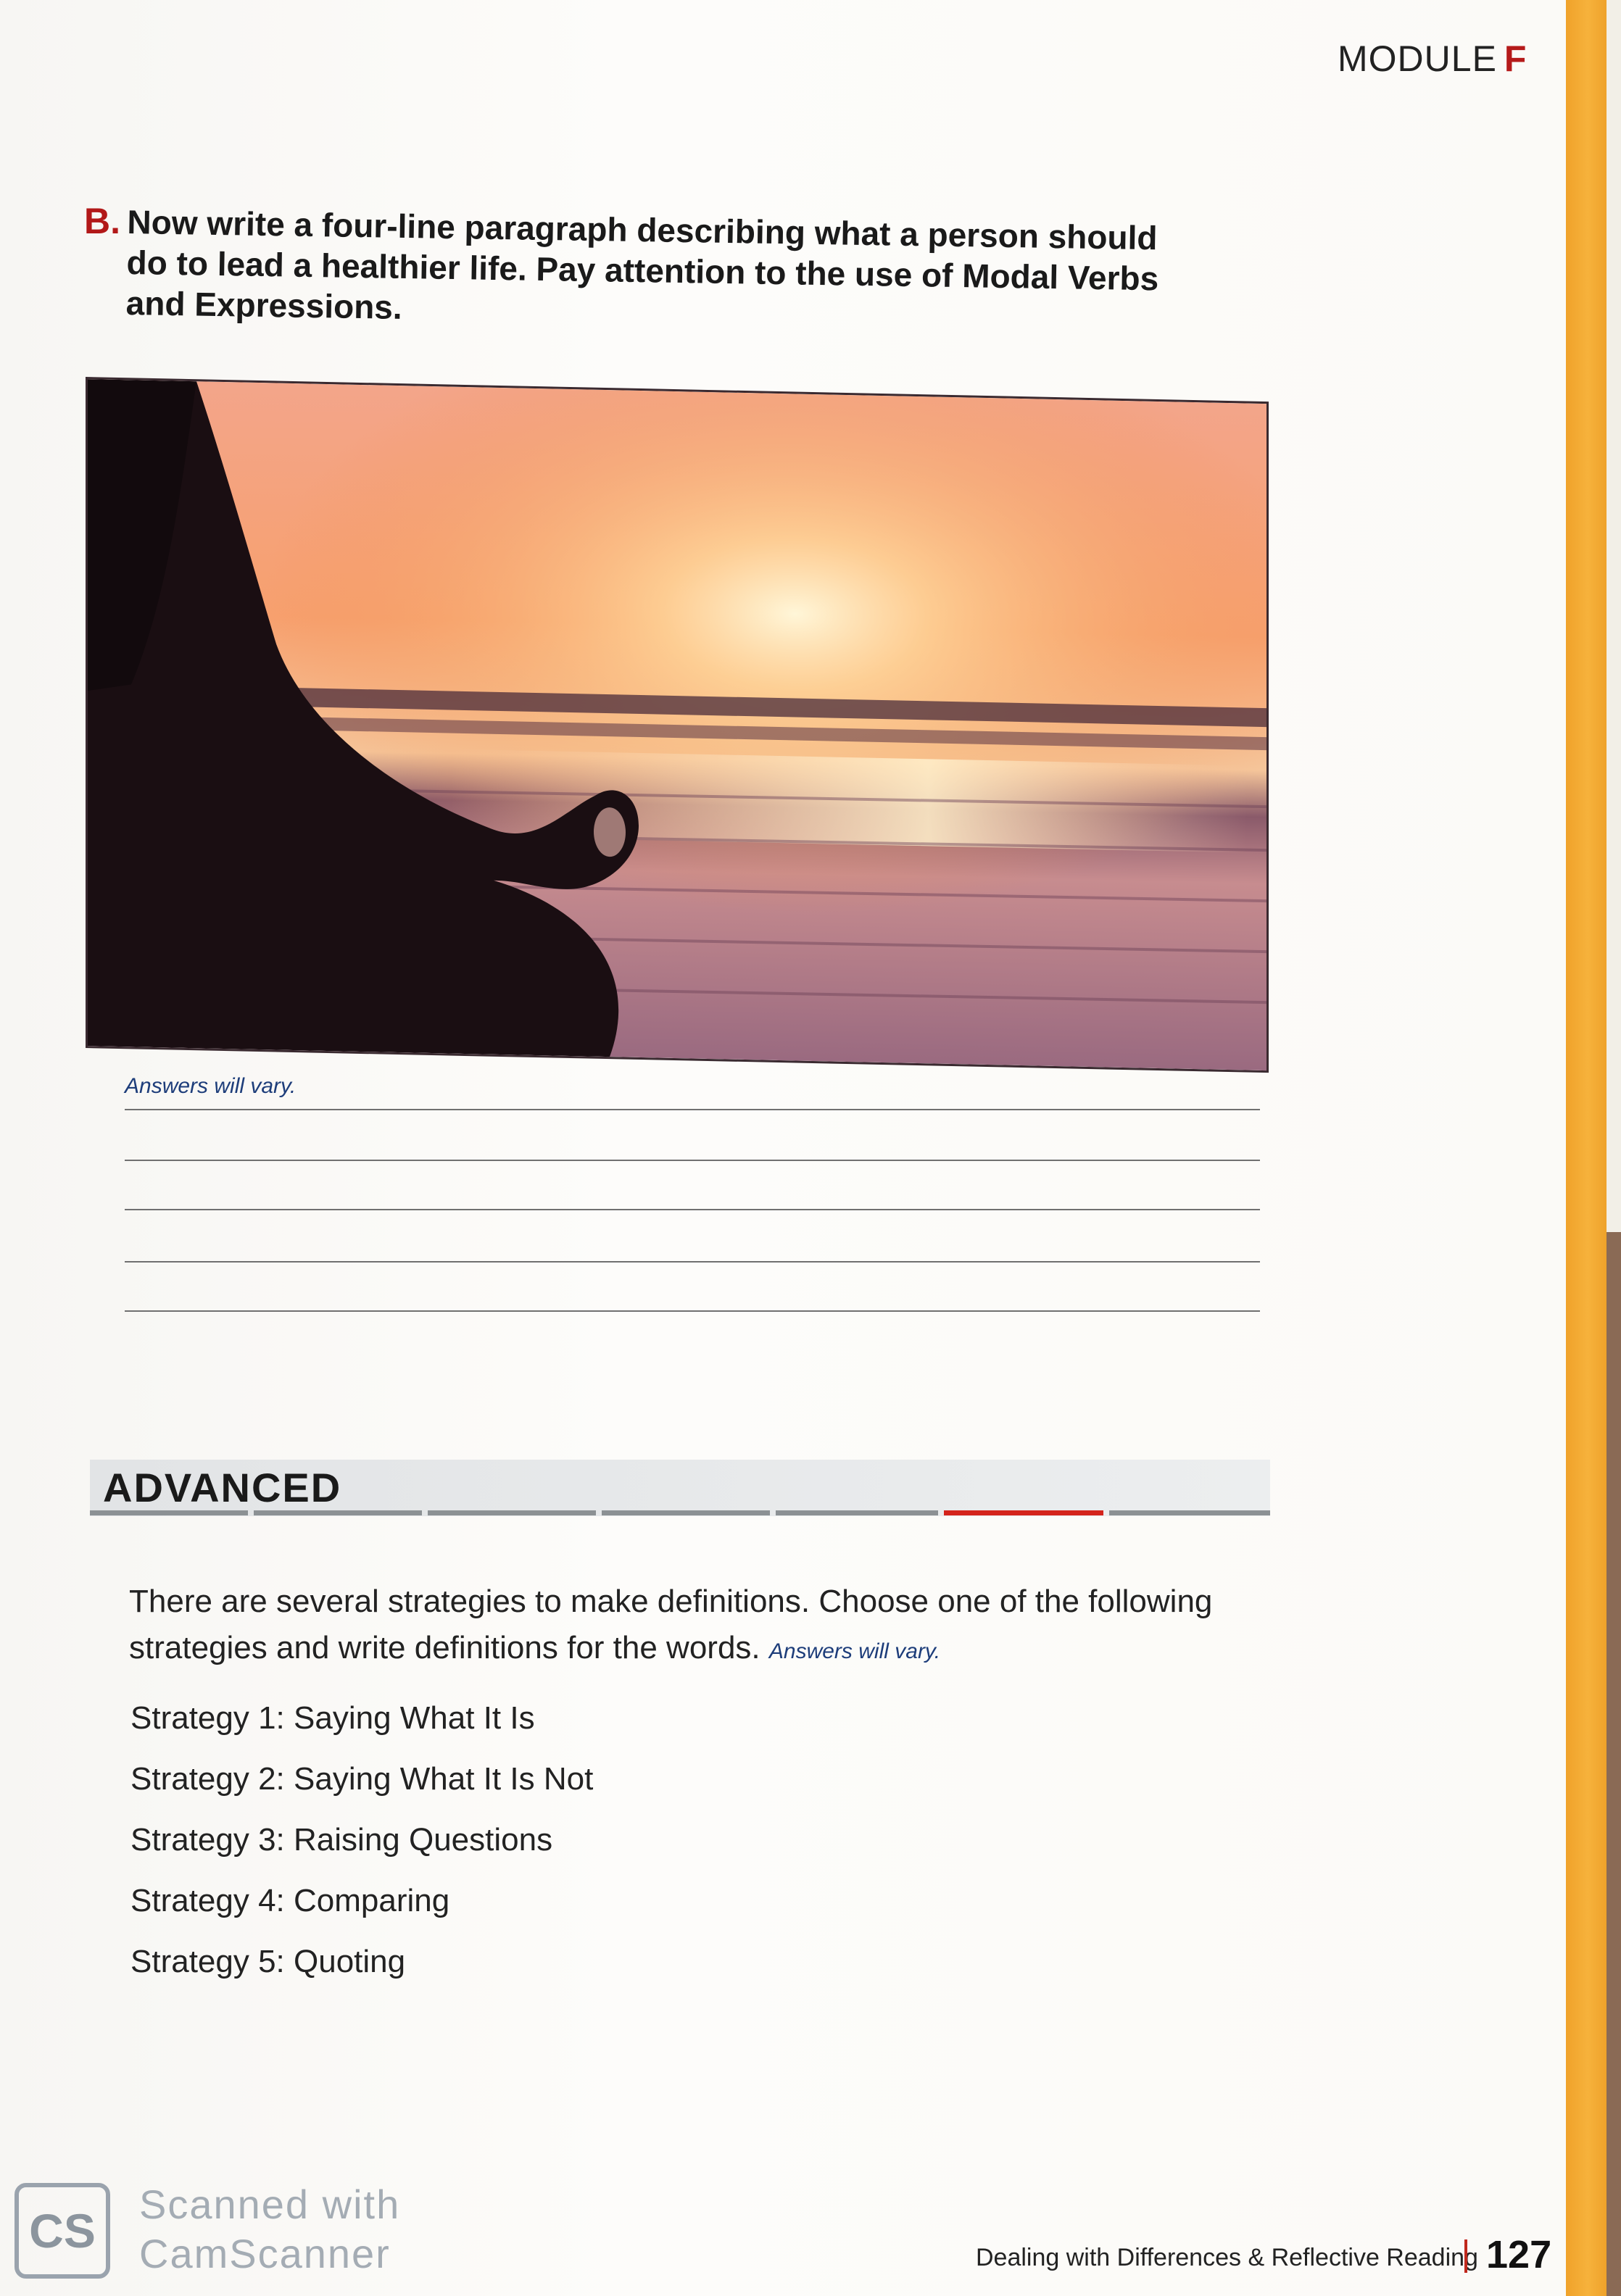 This screenshot has height=2296, width=1621. What do you see at coordinates (207, 1718) in the screenshot?
I see `strategy-label: Strategy 1:` at bounding box center [207, 1718].